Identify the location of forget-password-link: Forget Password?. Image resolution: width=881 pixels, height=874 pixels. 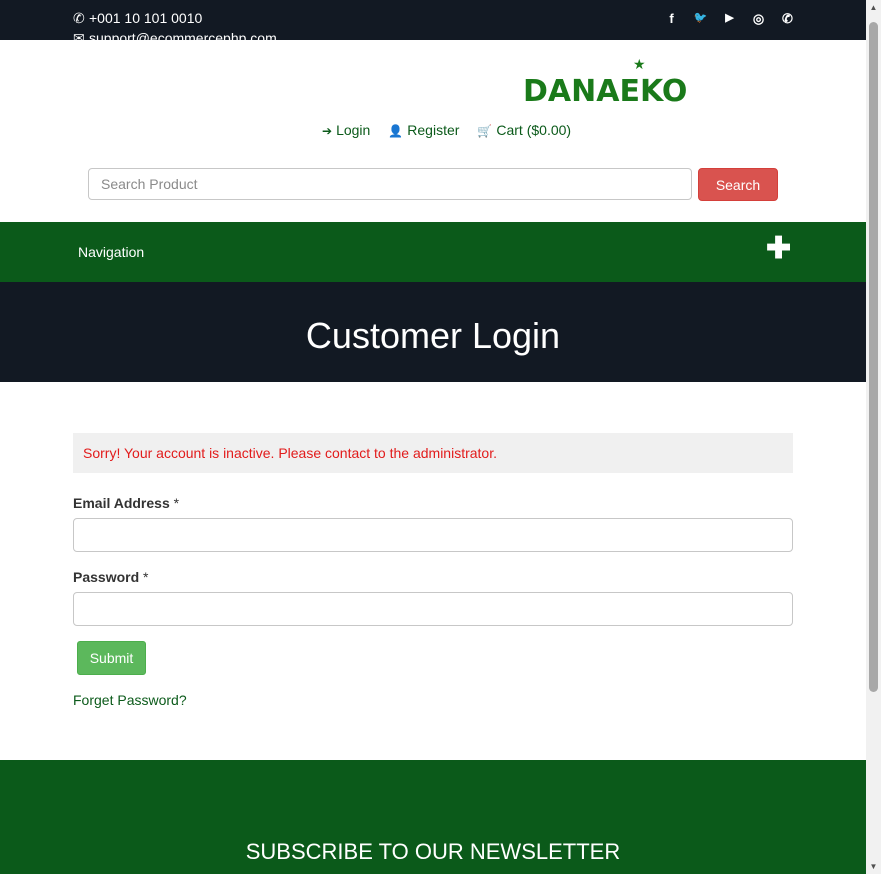
(130, 700).